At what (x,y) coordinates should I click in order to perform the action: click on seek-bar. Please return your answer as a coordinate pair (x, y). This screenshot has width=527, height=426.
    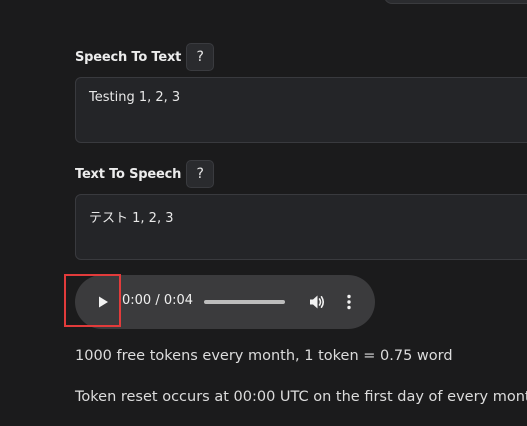
    Looking at the image, I should click on (244, 302).